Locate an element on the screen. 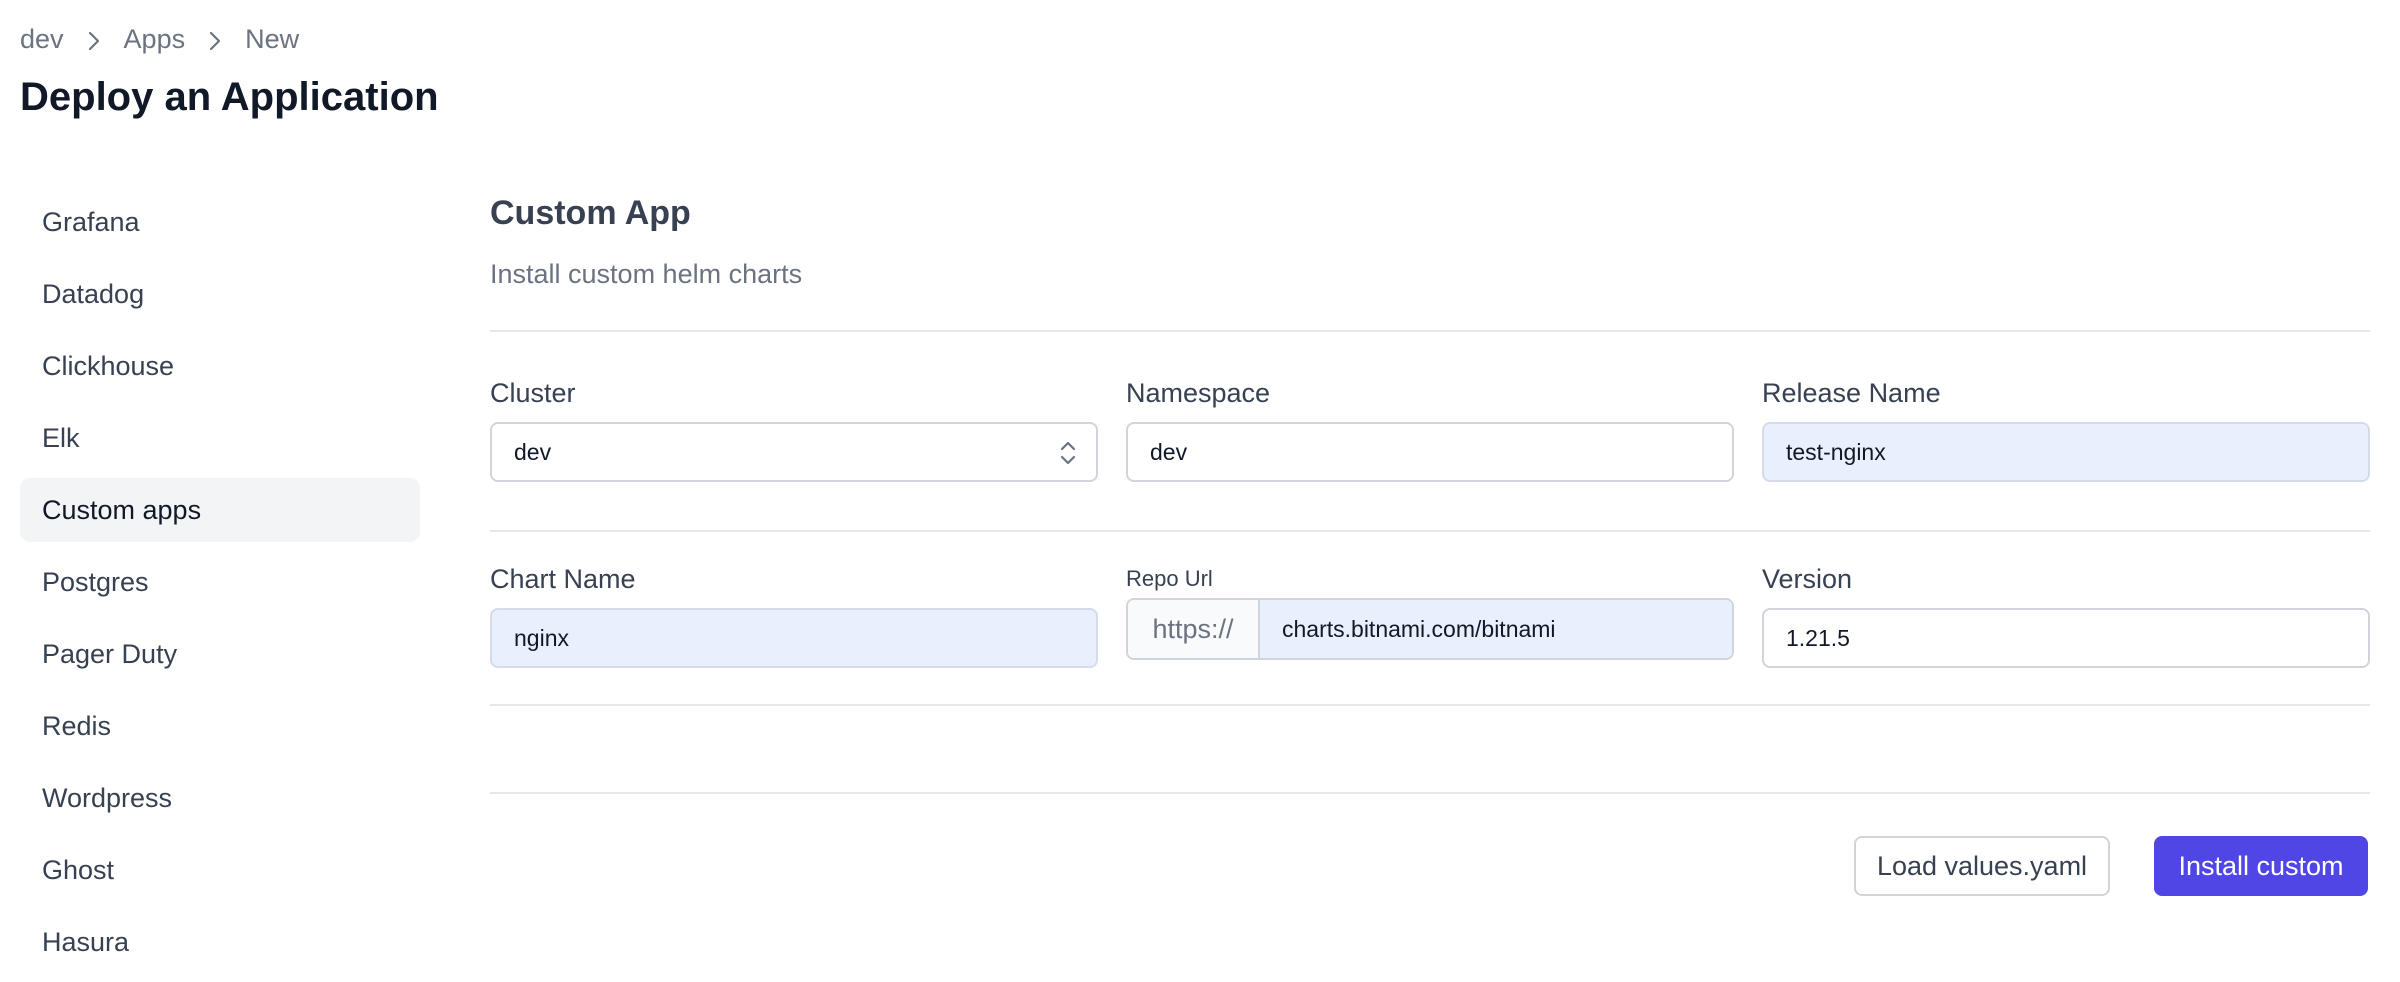 Image resolution: width=2400 pixels, height=982 pixels. version-label: Version is located at coordinates (1807, 579).